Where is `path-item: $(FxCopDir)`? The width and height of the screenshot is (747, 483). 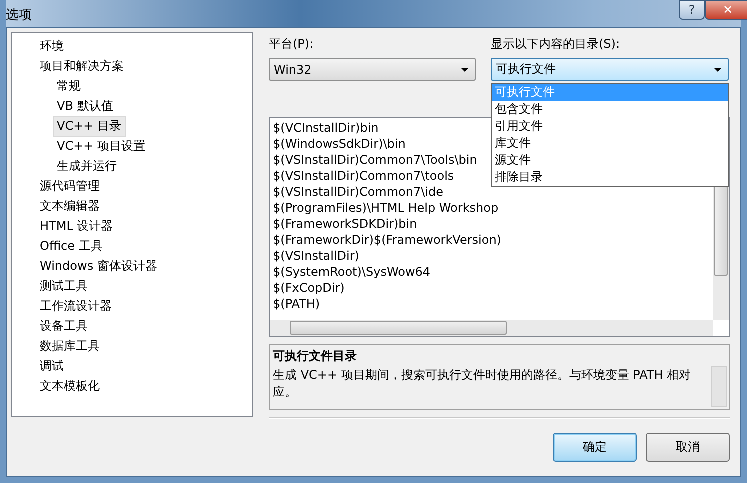
path-item: $(FxCopDir) is located at coordinates (491, 288).